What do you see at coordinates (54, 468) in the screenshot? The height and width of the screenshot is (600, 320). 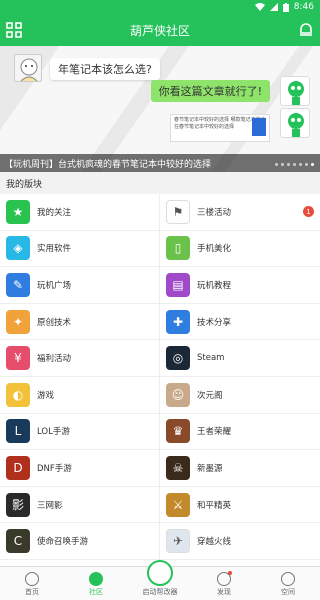 I see `board-item-label: DNF手游` at bounding box center [54, 468].